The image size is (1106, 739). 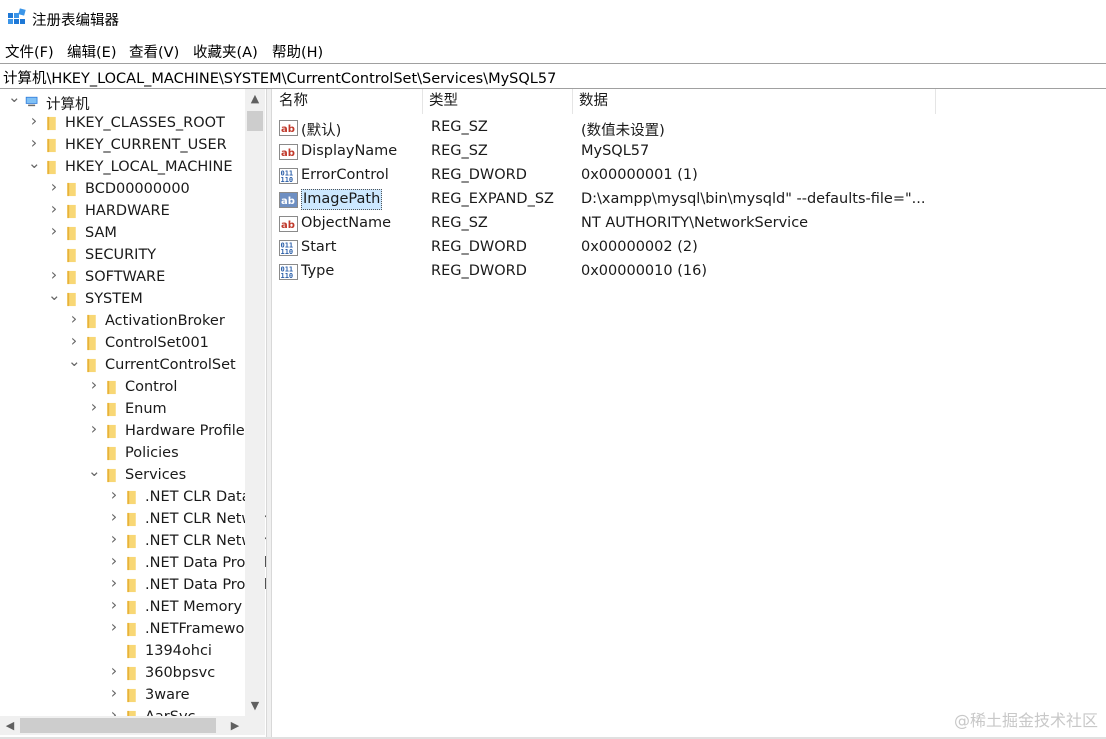 What do you see at coordinates (126, 432) in the screenshot?
I see `tree-item: › Hardware Profiles` at bounding box center [126, 432].